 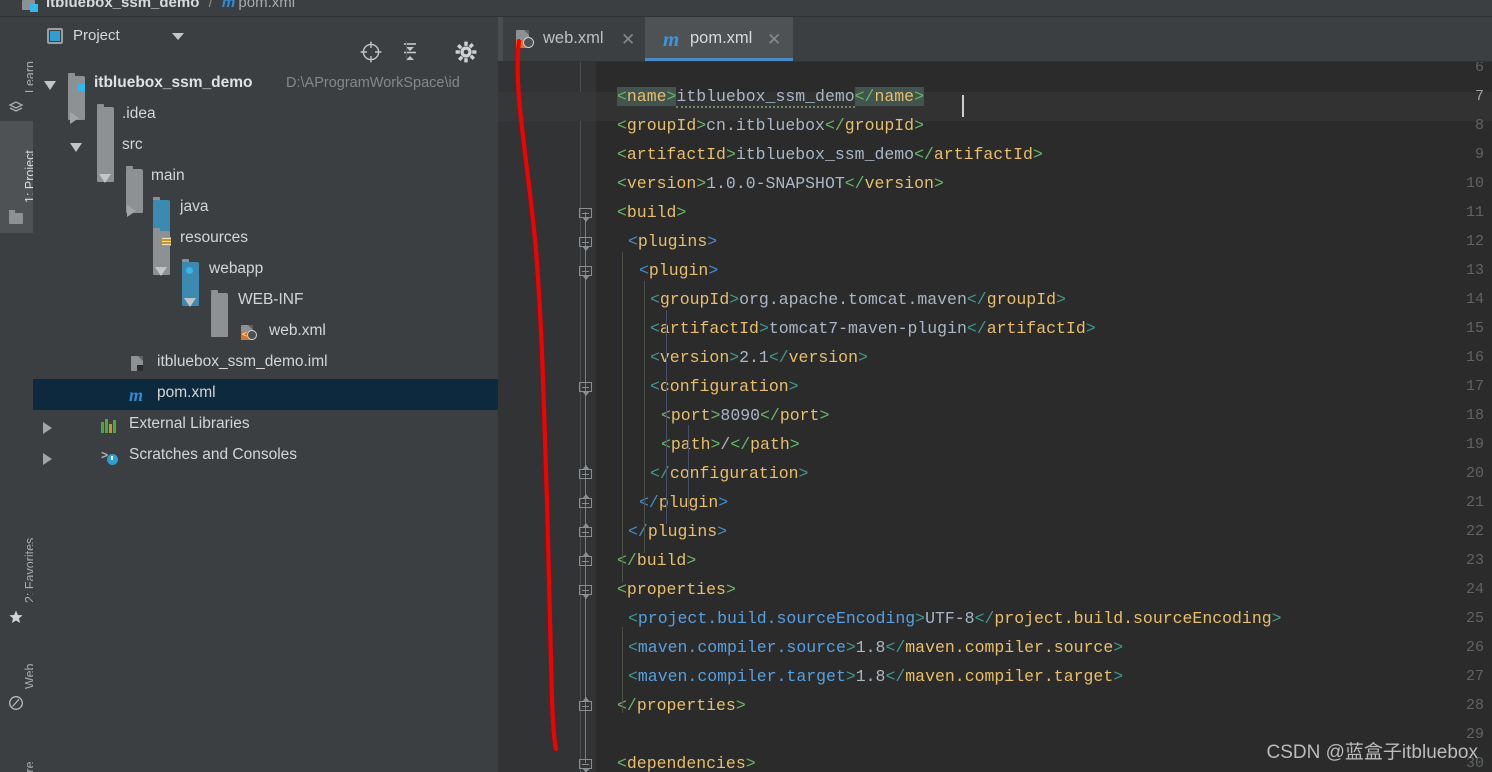 I want to click on code-token: maven.compiler.source, so click(x=741, y=647).